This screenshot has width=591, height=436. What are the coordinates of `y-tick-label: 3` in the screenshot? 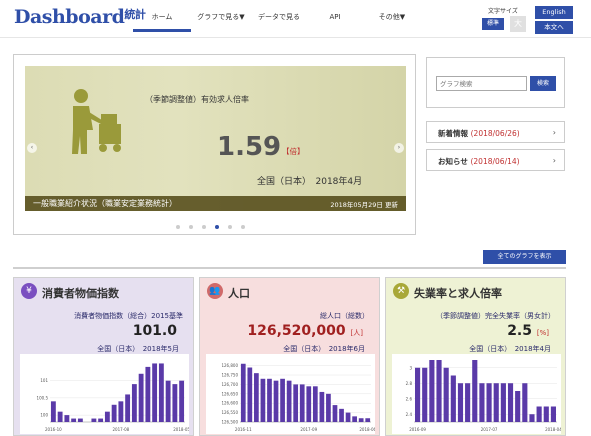 It's located at (410, 367).